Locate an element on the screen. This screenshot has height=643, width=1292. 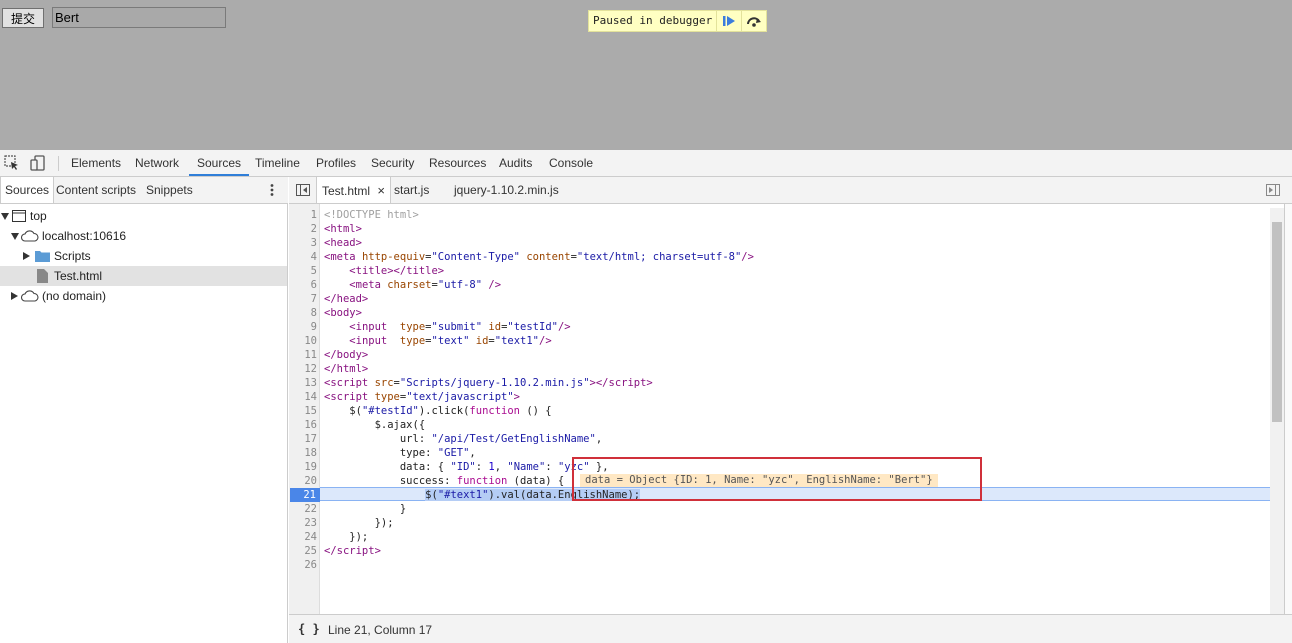
code-line: url: "/api/Test/GetEnglishName", is located at coordinates (463, 439).